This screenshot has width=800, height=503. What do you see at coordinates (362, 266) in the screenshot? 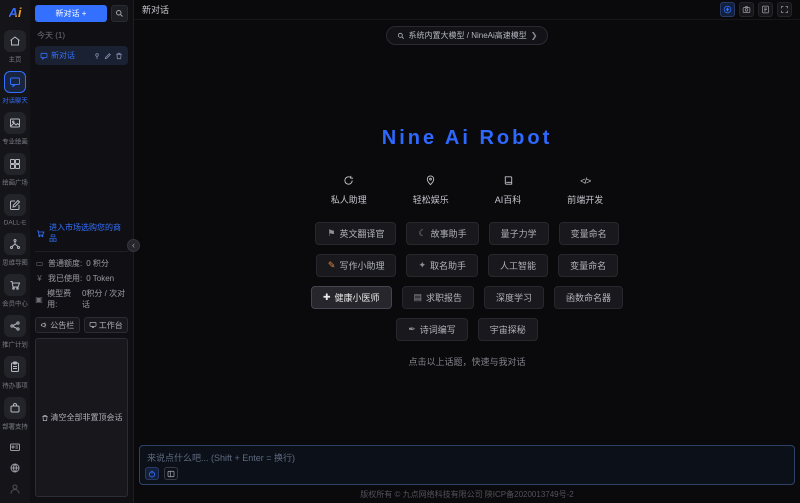
I see `topic-label: 写作小助理` at bounding box center [362, 266].